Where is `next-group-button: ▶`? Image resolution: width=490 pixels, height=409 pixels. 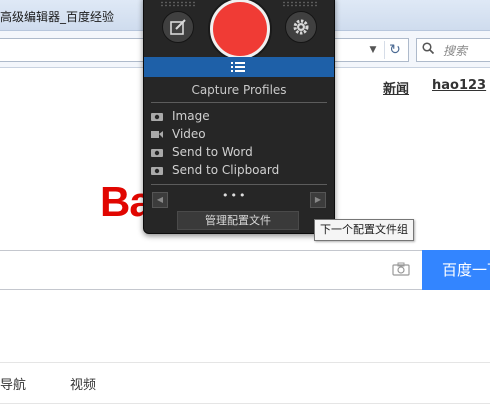 next-group-button: ▶ is located at coordinates (318, 200).